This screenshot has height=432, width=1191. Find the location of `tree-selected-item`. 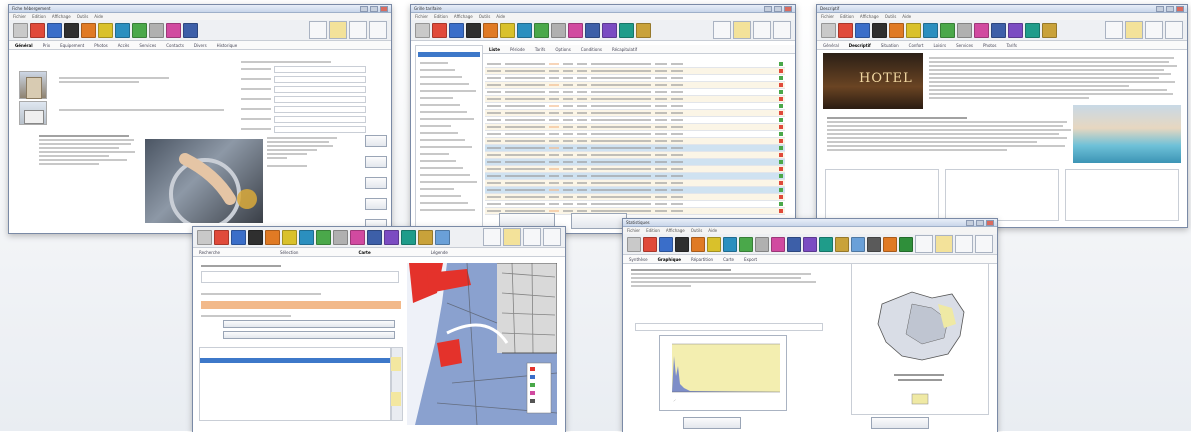

tree-selected-item is located at coordinates (449, 54).